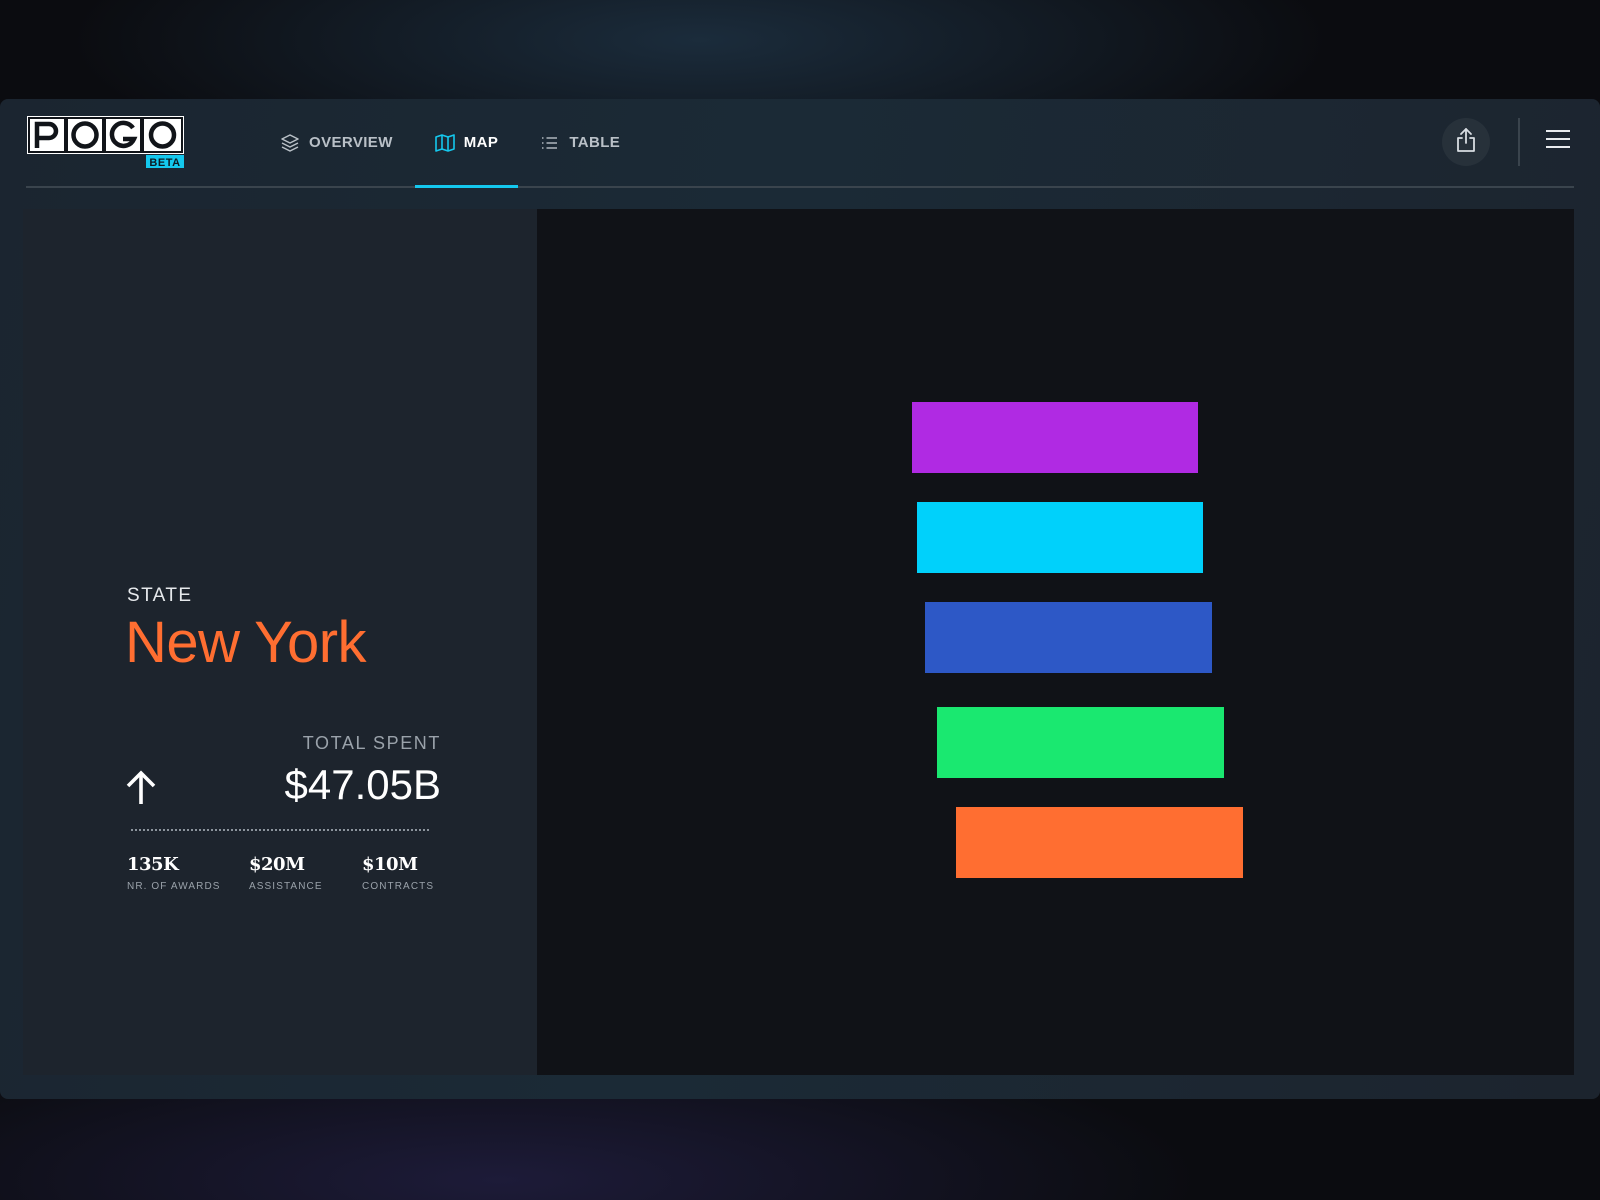  Describe the element at coordinates (1080, 742) in the screenshot. I see `map-shape-green` at that location.